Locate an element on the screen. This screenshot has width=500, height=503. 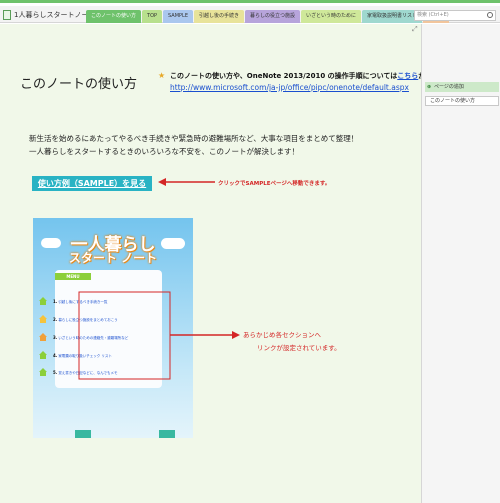
menu-item-number: 2. is located at coordinates (55, 319).